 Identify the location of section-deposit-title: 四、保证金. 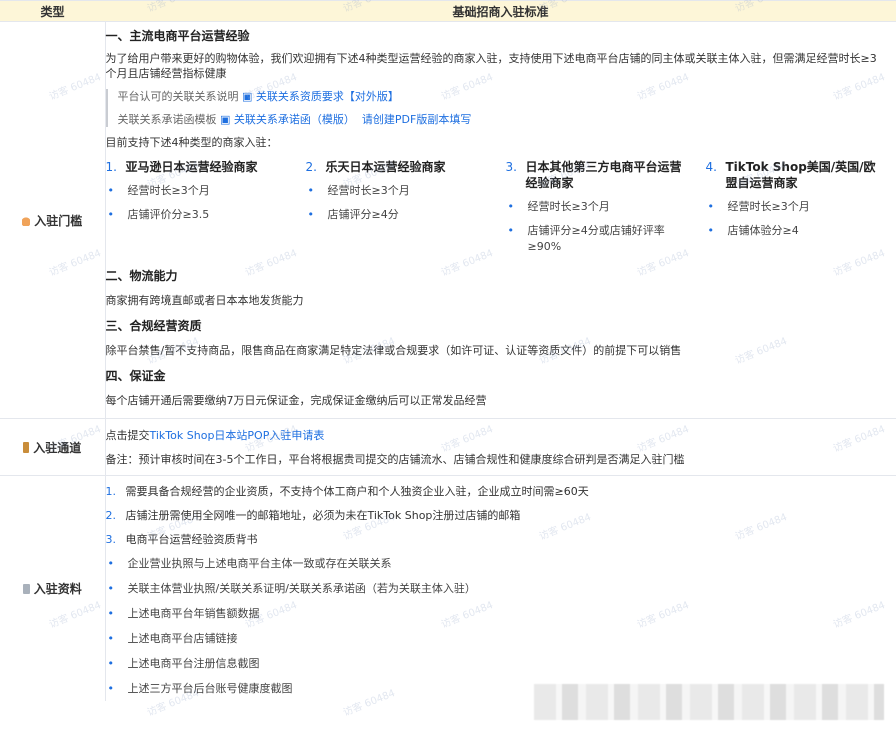
(135, 376).